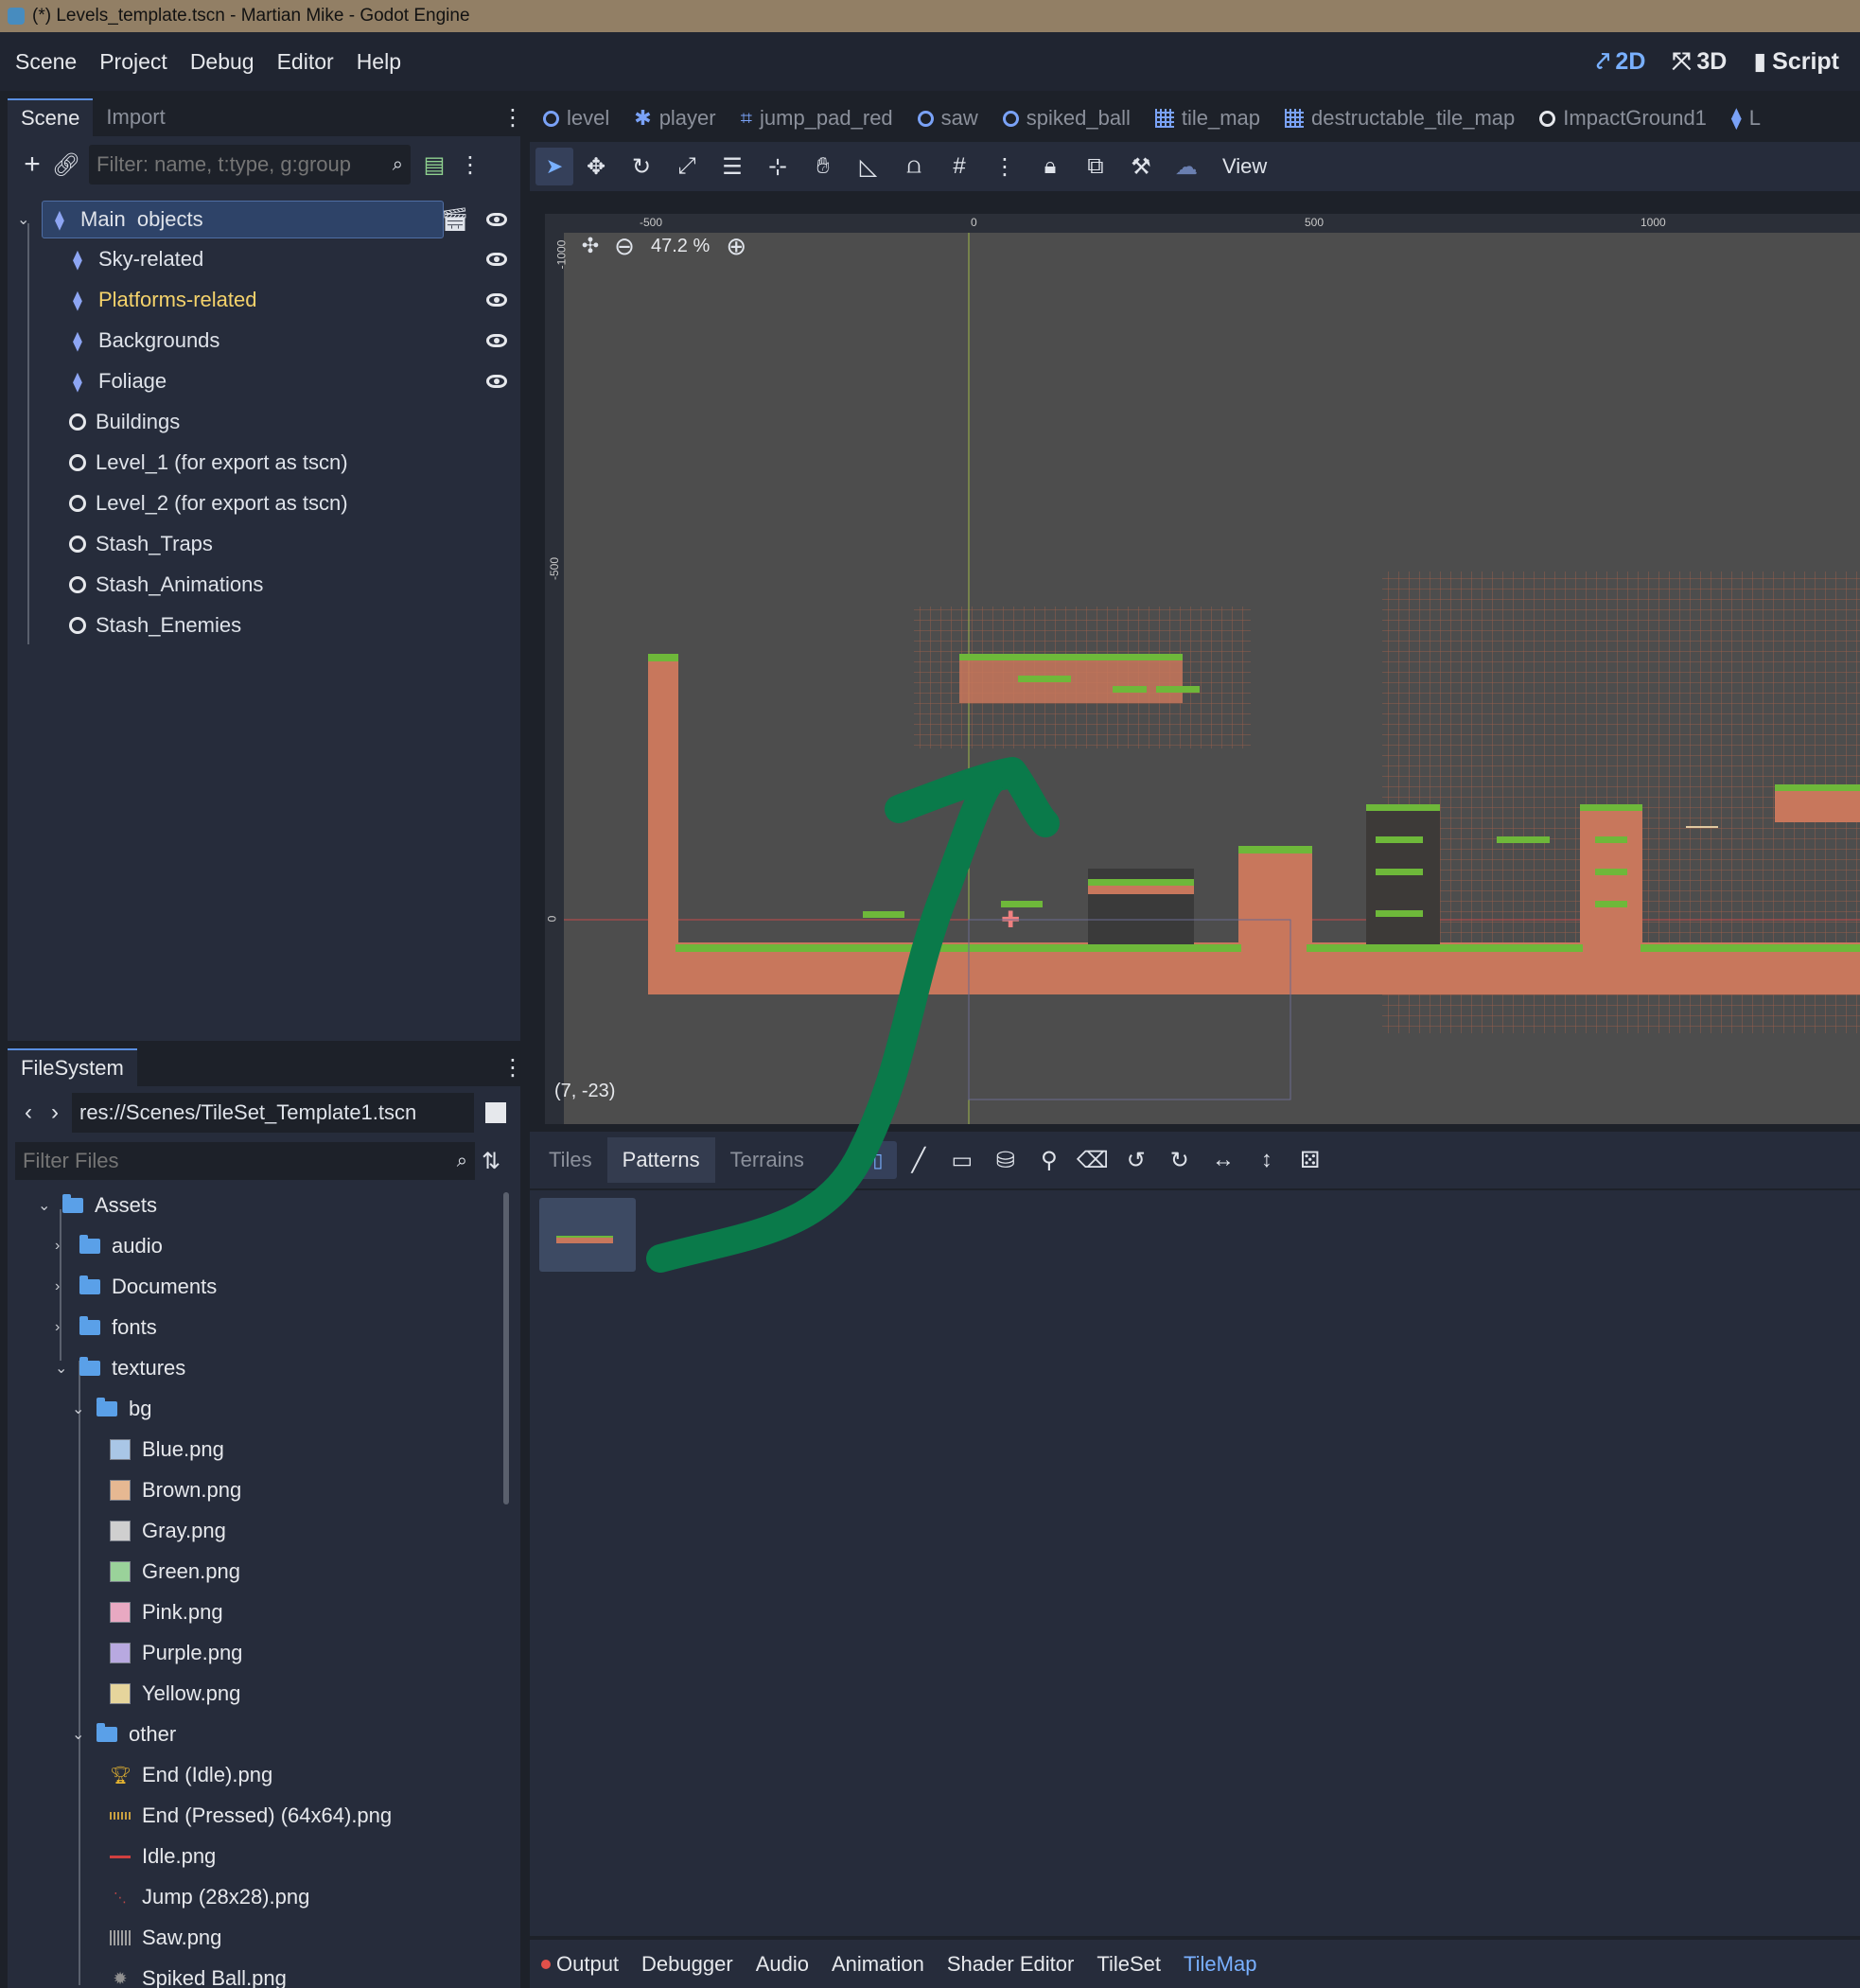 This screenshot has height=1988, width=1860. Describe the element at coordinates (1699, 62) in the screenshot. I see `workspace-3d-button: ⤧ 3D` at that location.